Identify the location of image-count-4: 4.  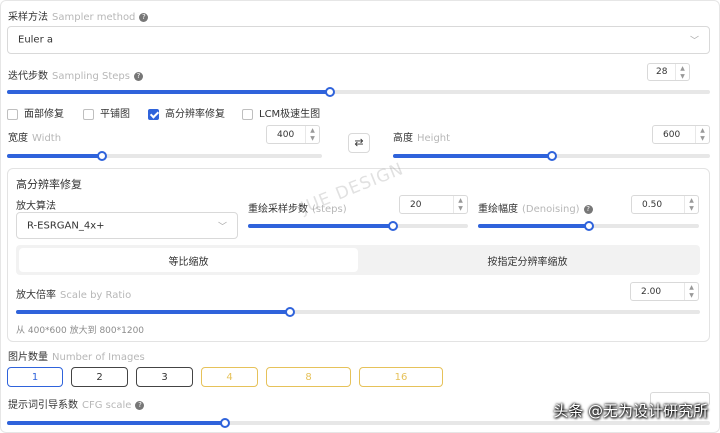
(229, 377).